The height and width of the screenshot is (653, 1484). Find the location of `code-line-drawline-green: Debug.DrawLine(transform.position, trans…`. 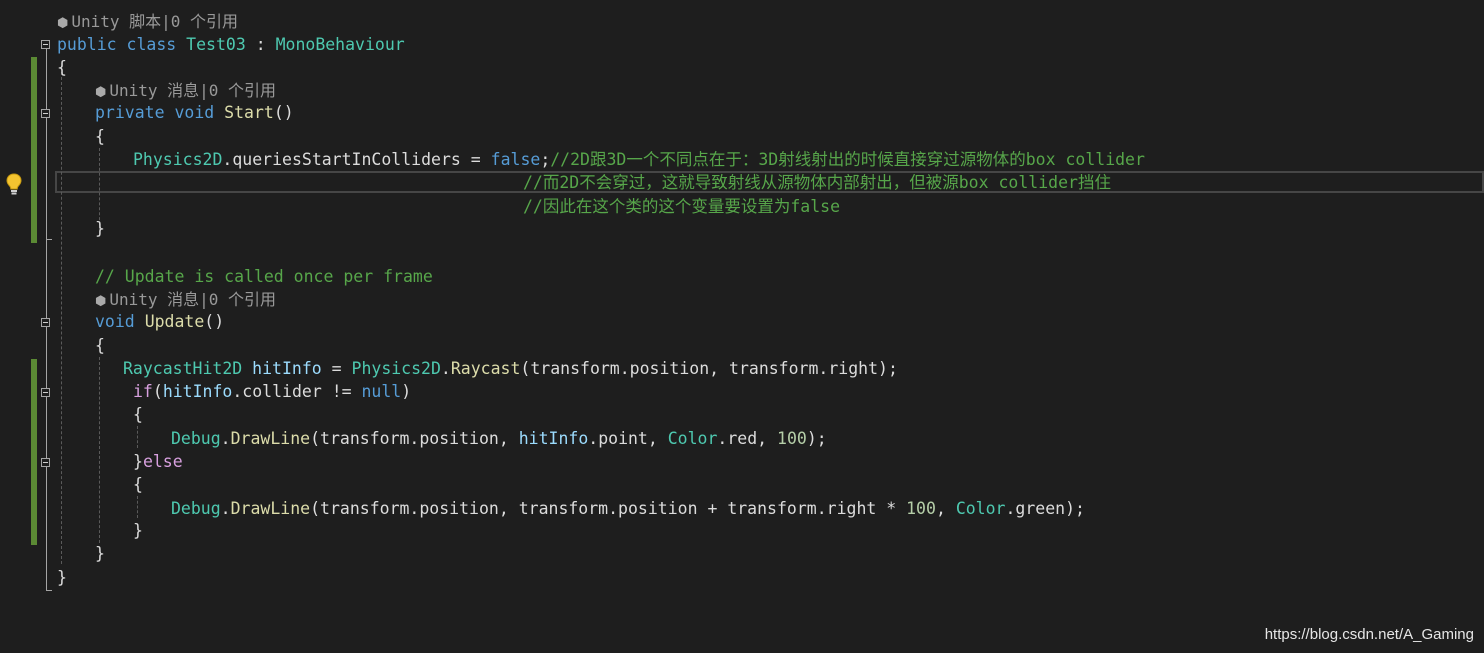

code-line-drawline-green: Debug.DrawLine(transform.position, trans… is located at coordinates (628, 508).